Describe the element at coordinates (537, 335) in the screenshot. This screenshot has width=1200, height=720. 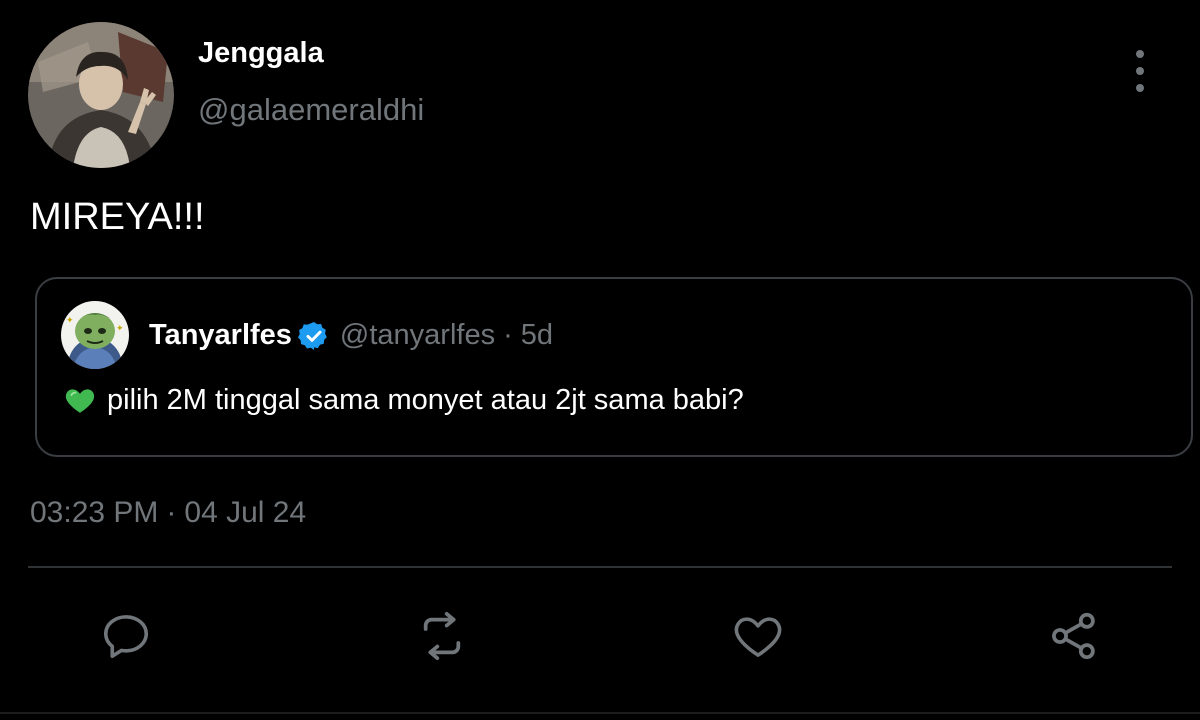
I see `quoted-tweet-age: 5d` at that location.